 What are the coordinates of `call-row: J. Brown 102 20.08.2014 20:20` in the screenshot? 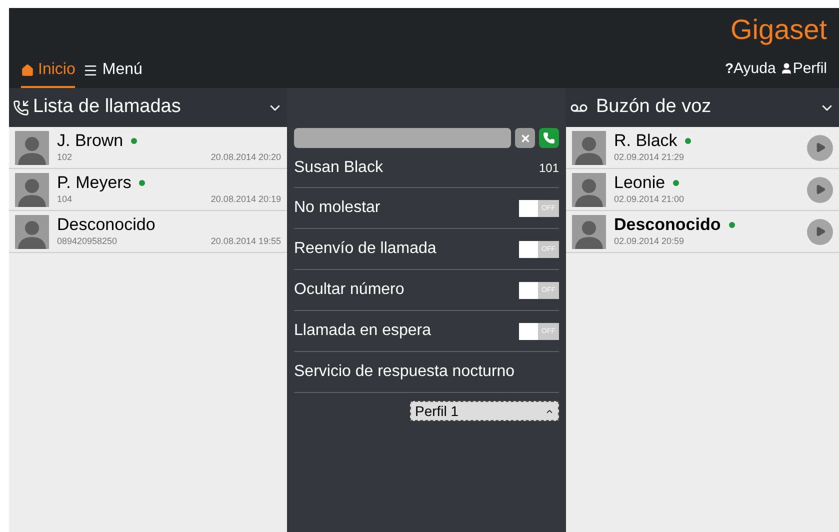 It's located at (148, 148).